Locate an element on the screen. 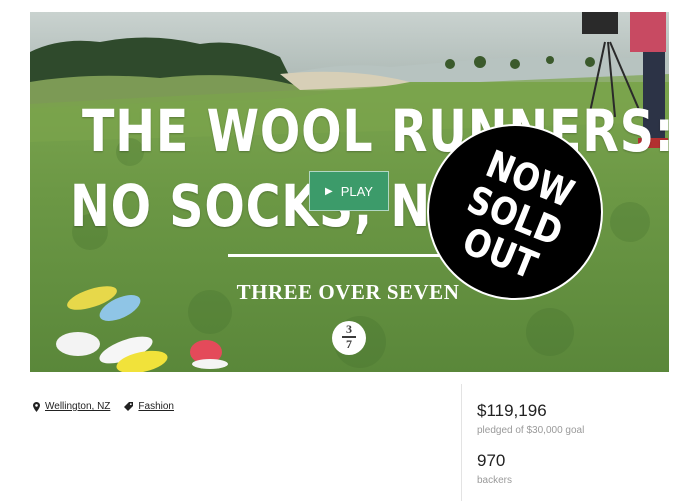  brand-logo: 3 7 is located at coordinates (349, 338).